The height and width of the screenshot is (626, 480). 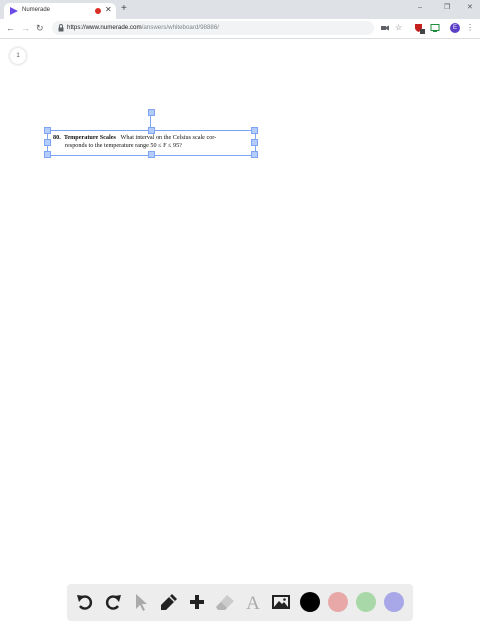 I want to click on text-icon: A, so click(x=253, y=602).